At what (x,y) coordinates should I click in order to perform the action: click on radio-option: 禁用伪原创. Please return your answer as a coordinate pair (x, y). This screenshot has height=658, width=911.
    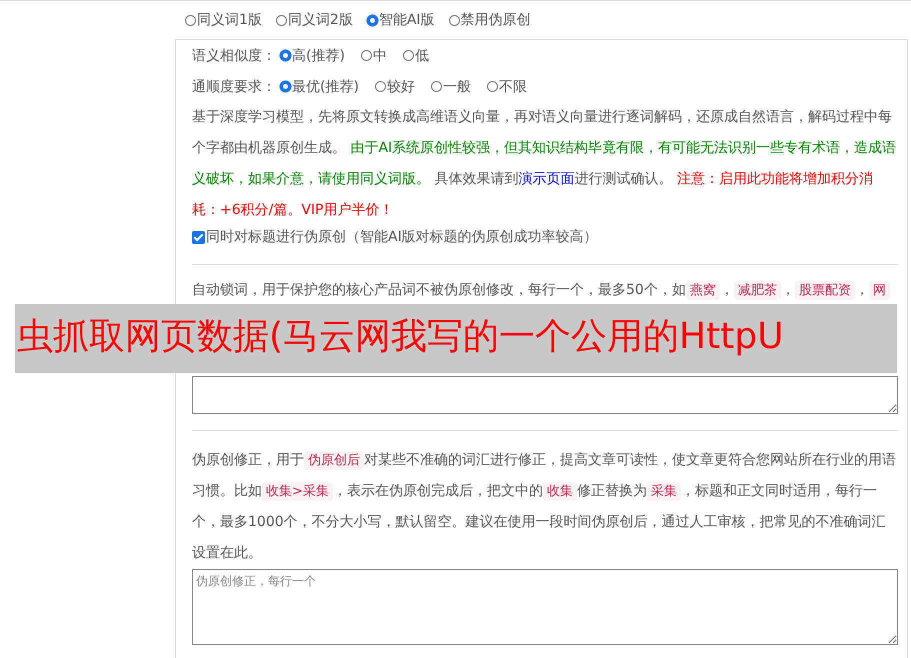
    Looking at the image, I should click on (489, 20).